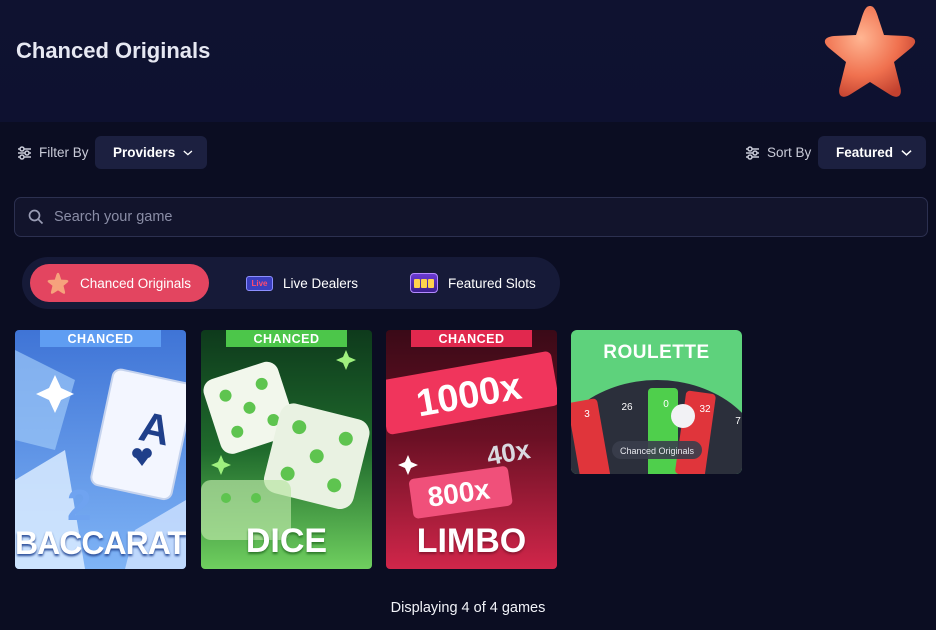 The image size is (936, 630). Describe the element at coordinates (471, 449) in the screenshot. I see `game-card-limbo: 1000x 40x 800x CHANCED LIMBO` at that location.